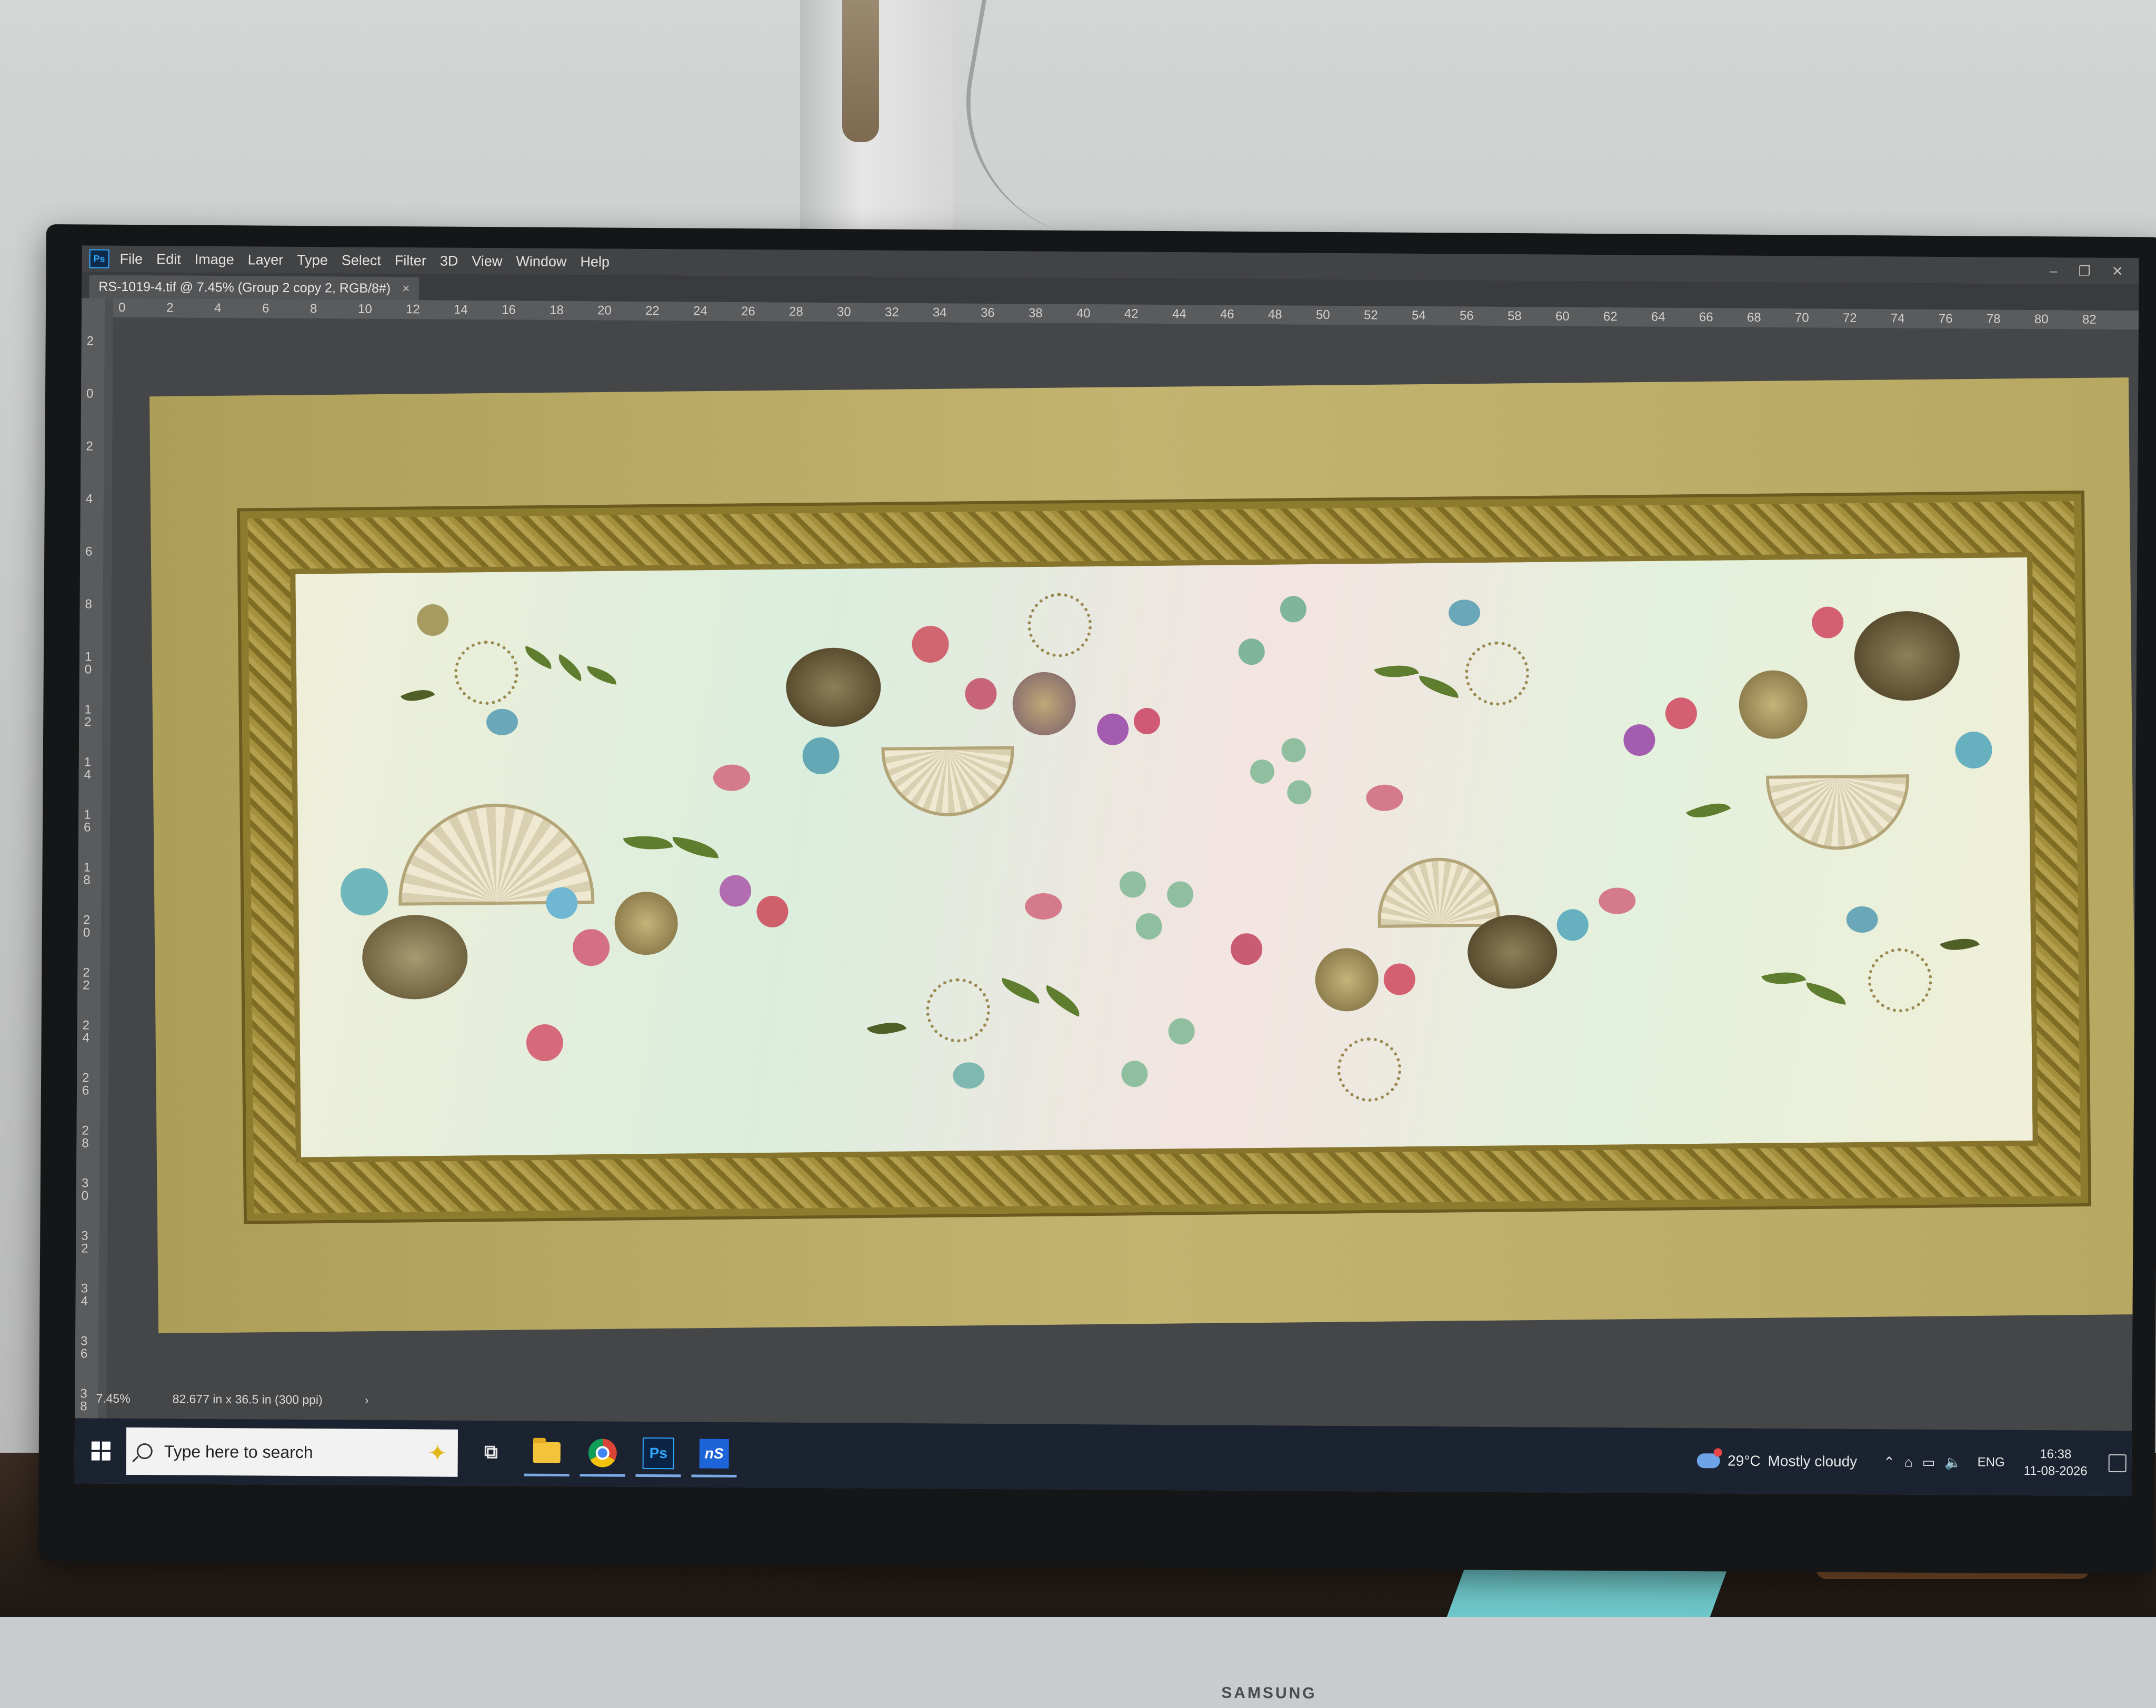  What do you see at coordinates (1179, 314) in the screenshot?
I see `ruler-tick-label: 44` at bounding box center [1179, 314].